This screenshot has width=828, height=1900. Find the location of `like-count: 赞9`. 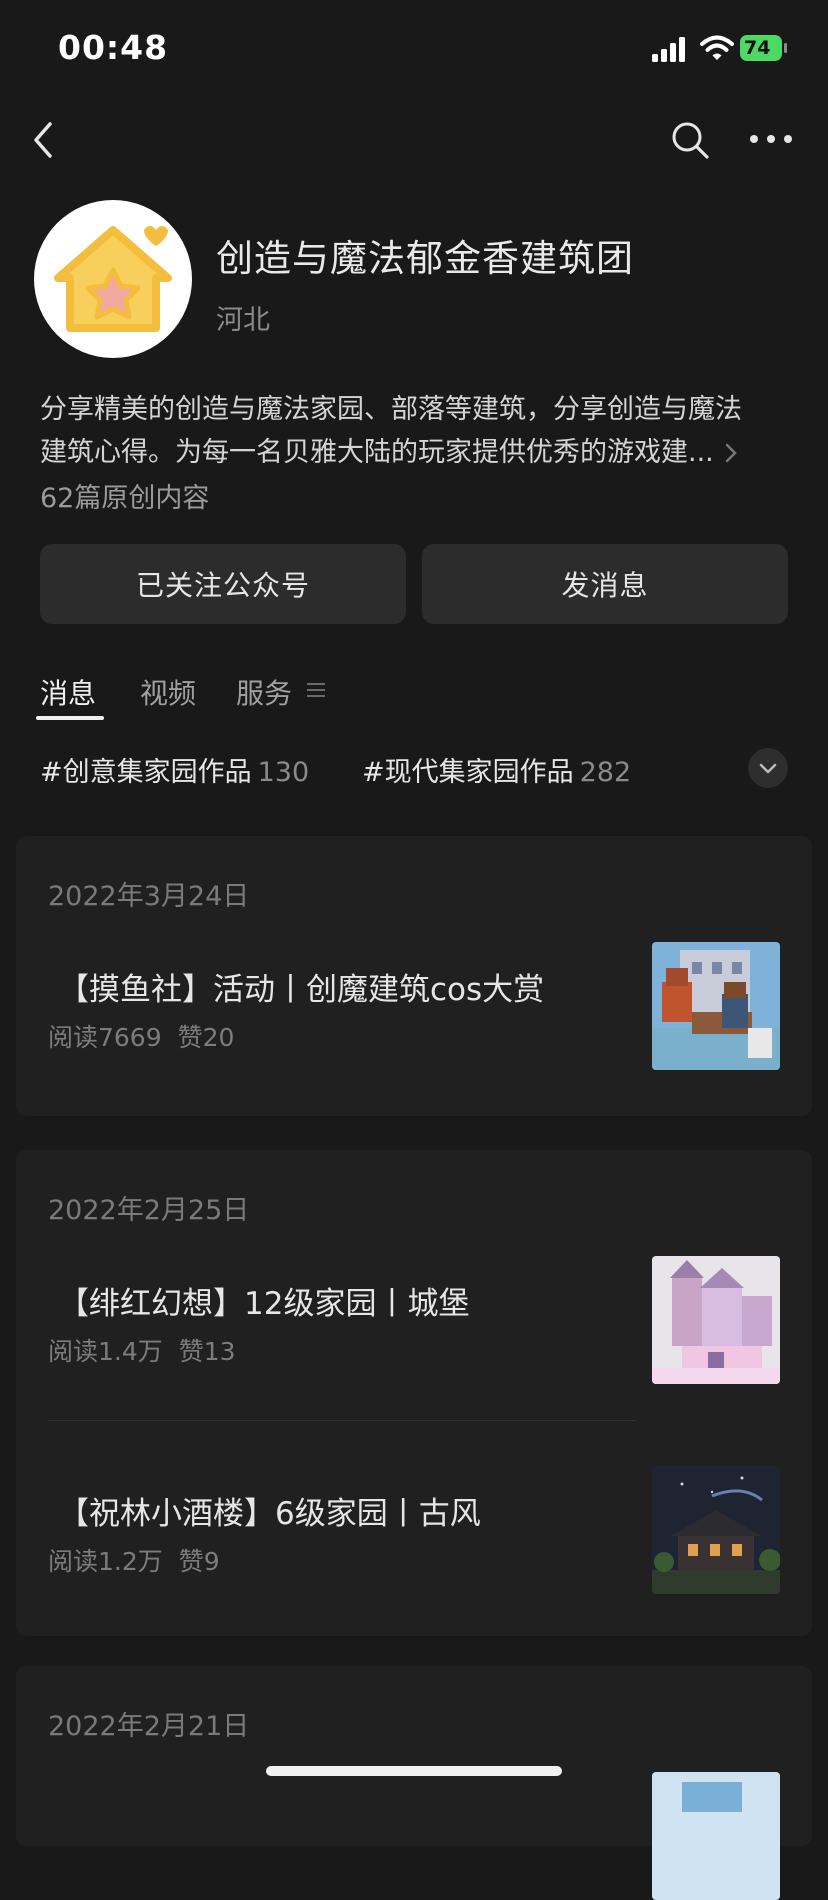

like-count: 赞9 is located at coordinates (199, 1561).